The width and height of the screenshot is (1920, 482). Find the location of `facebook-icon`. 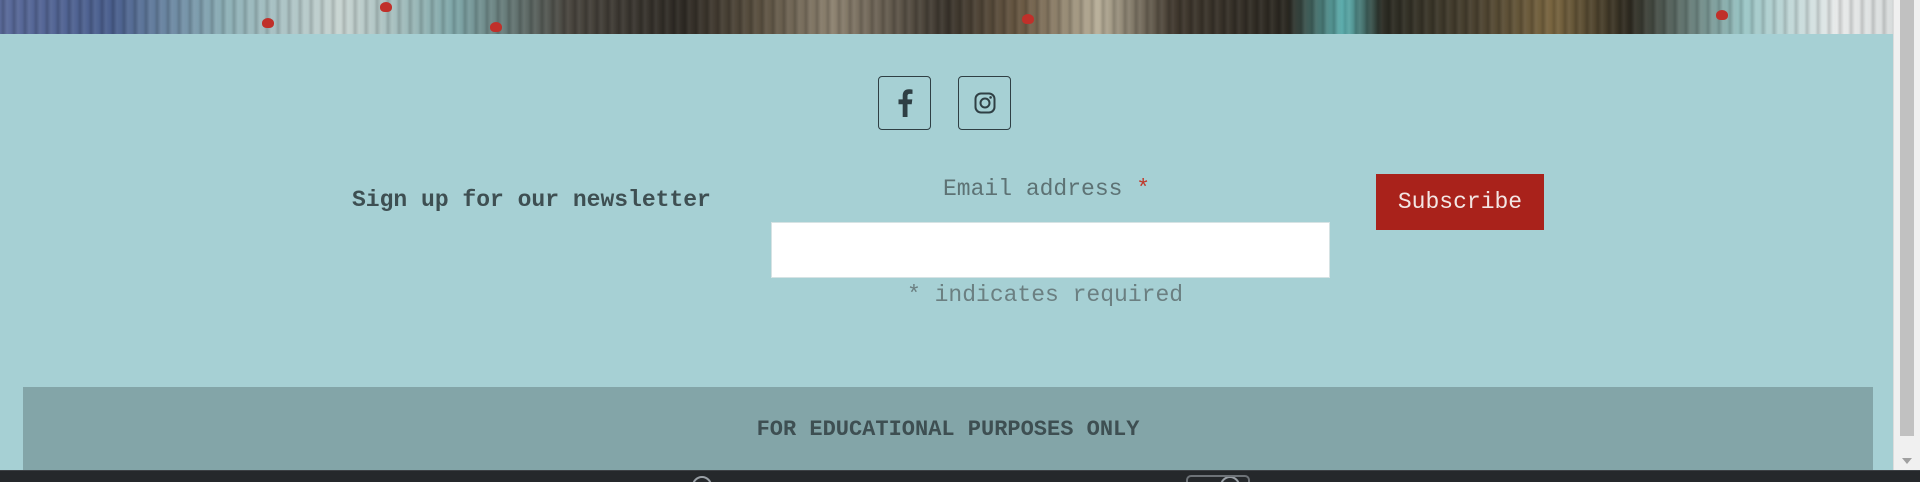

facebook-icon is located at coordinates (905, 103).